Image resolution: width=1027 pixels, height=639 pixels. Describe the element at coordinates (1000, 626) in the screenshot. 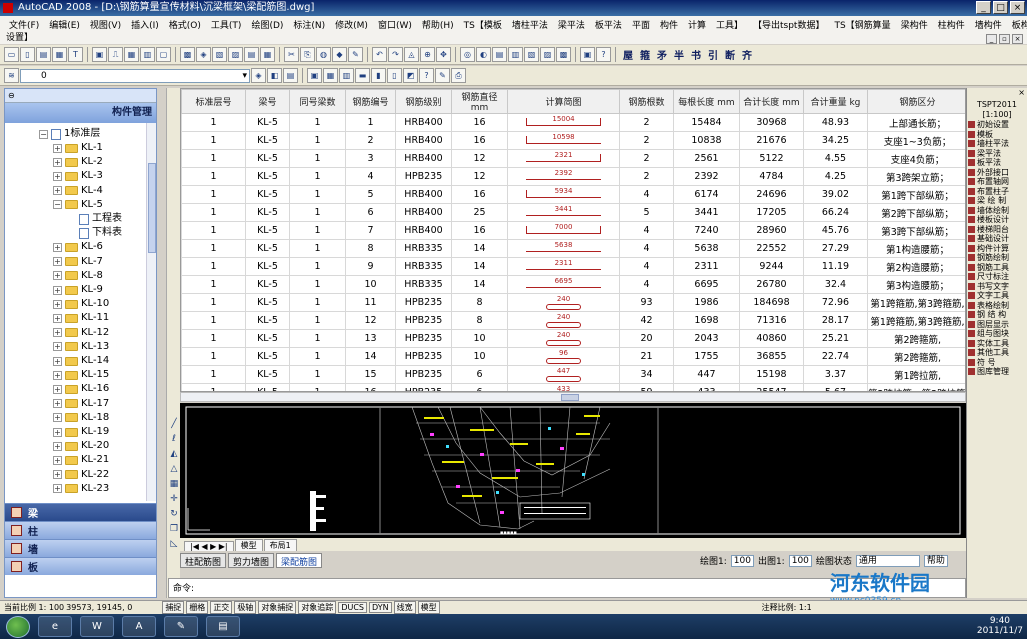

I see `system-clock: 9:40 2011/11/7` at that location.